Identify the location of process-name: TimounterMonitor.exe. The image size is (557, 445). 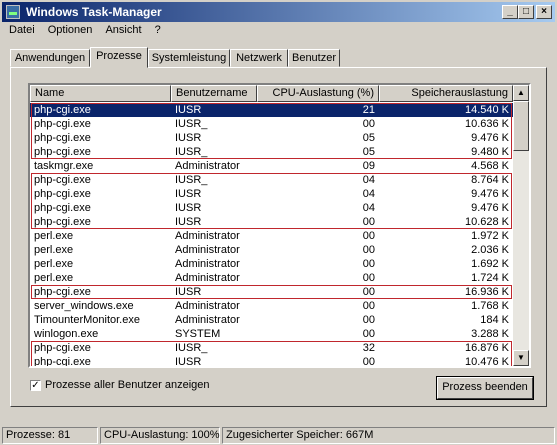
(87, 320).